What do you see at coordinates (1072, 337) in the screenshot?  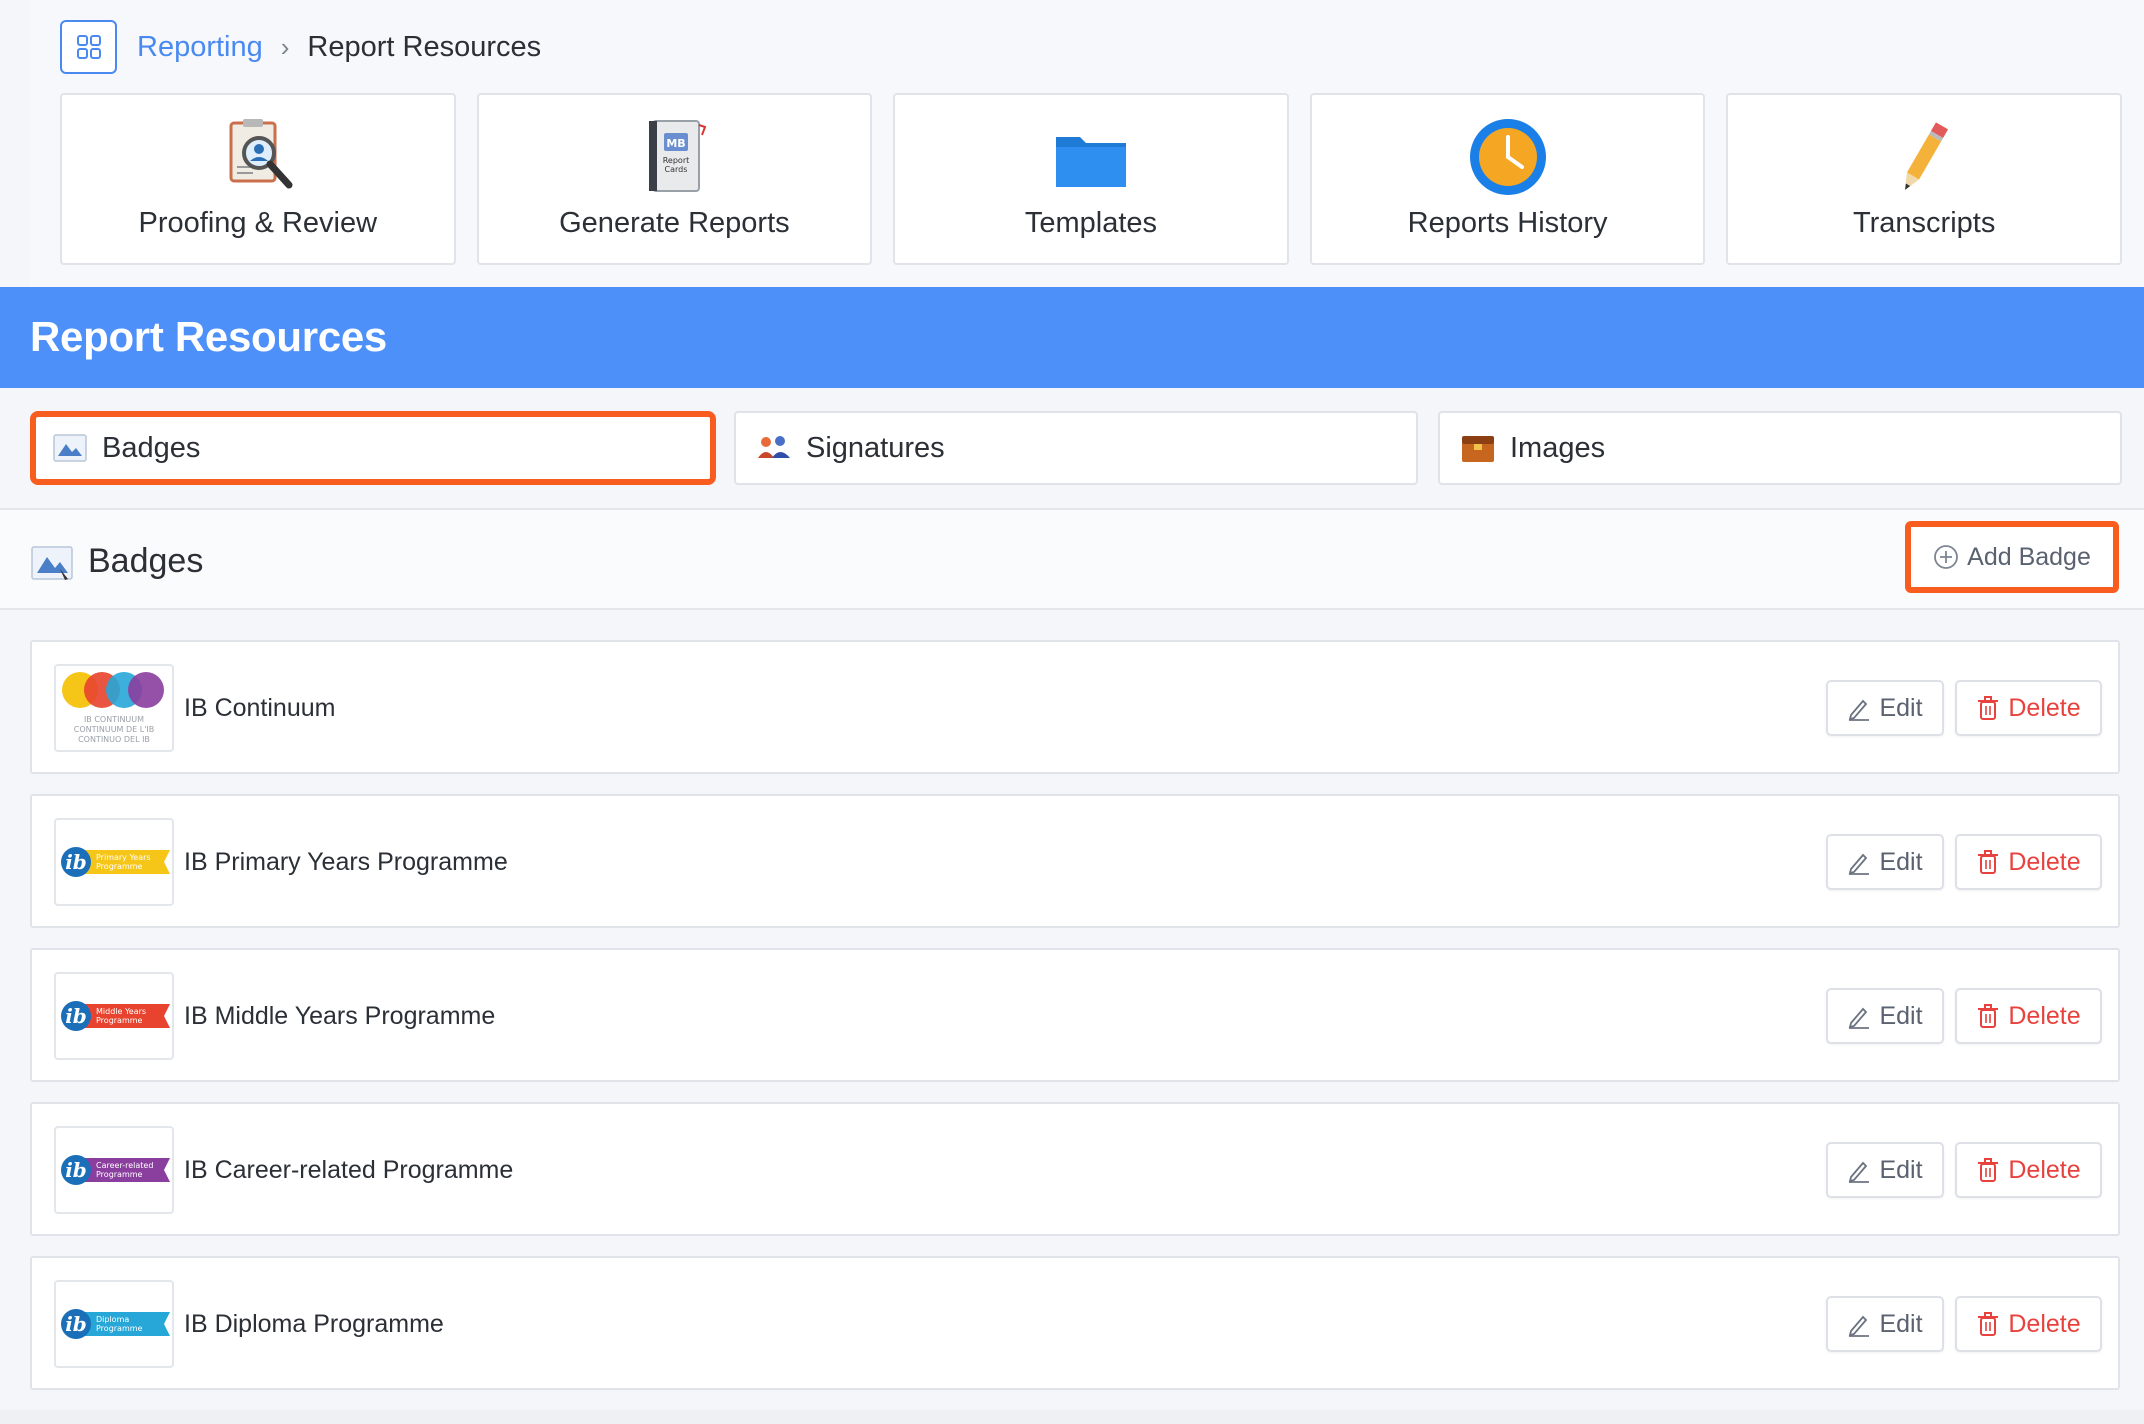 I see `page-header-banner: Report Resources` at bounding box center [1072, 337].